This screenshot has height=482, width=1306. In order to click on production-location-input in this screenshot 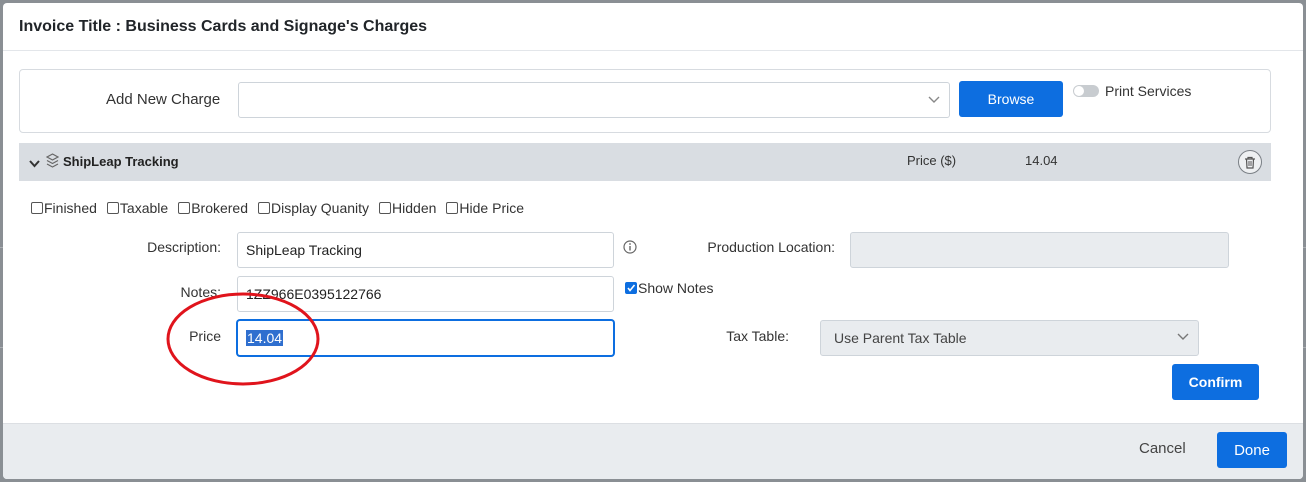, I will do `click(1039, 250)`.